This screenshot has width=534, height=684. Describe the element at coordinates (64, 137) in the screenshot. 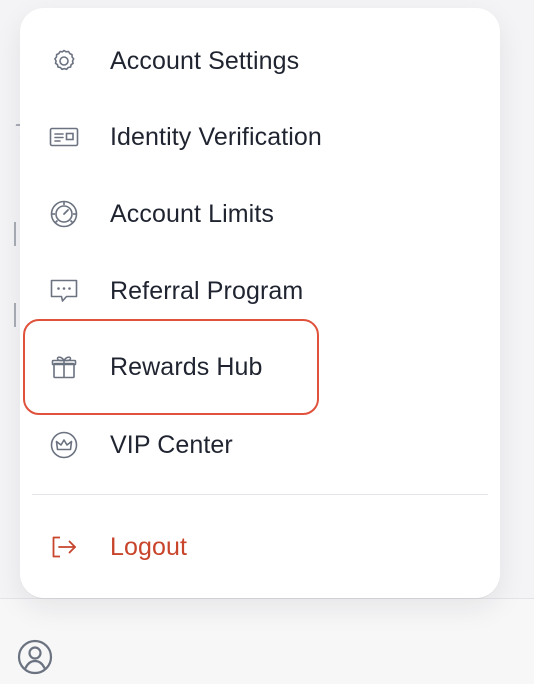

I see `id-card-icon` at that location.